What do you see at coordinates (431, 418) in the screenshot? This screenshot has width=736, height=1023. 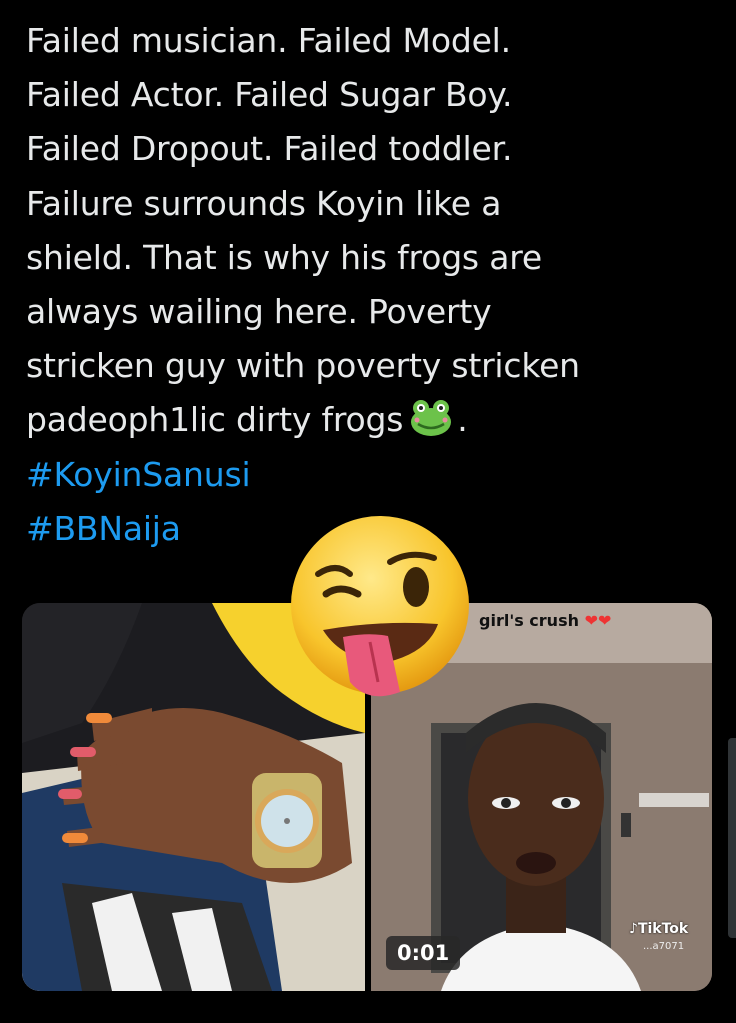 I see `frog-emoji-icon` at bounding box center [431, 418].